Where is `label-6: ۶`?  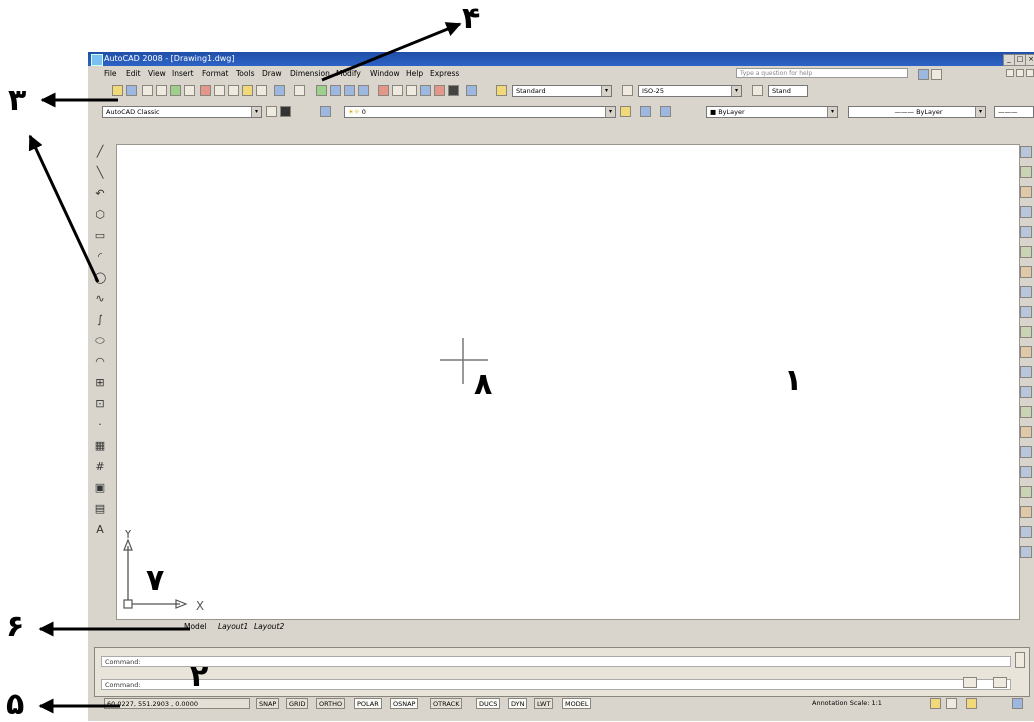
label-6: ۶ is located at coordinates (15, 626).